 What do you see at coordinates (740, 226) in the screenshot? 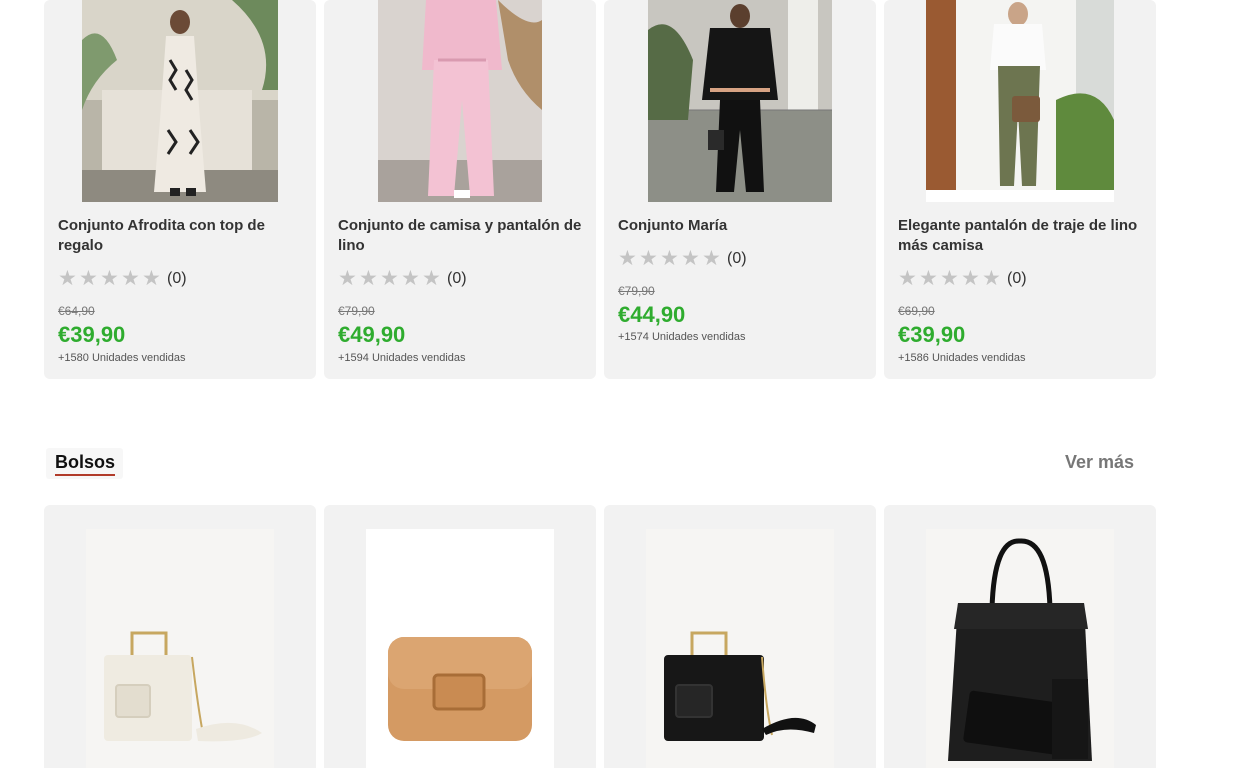
I see `product-title: Conjunto María` at bounding box center [740, 226].